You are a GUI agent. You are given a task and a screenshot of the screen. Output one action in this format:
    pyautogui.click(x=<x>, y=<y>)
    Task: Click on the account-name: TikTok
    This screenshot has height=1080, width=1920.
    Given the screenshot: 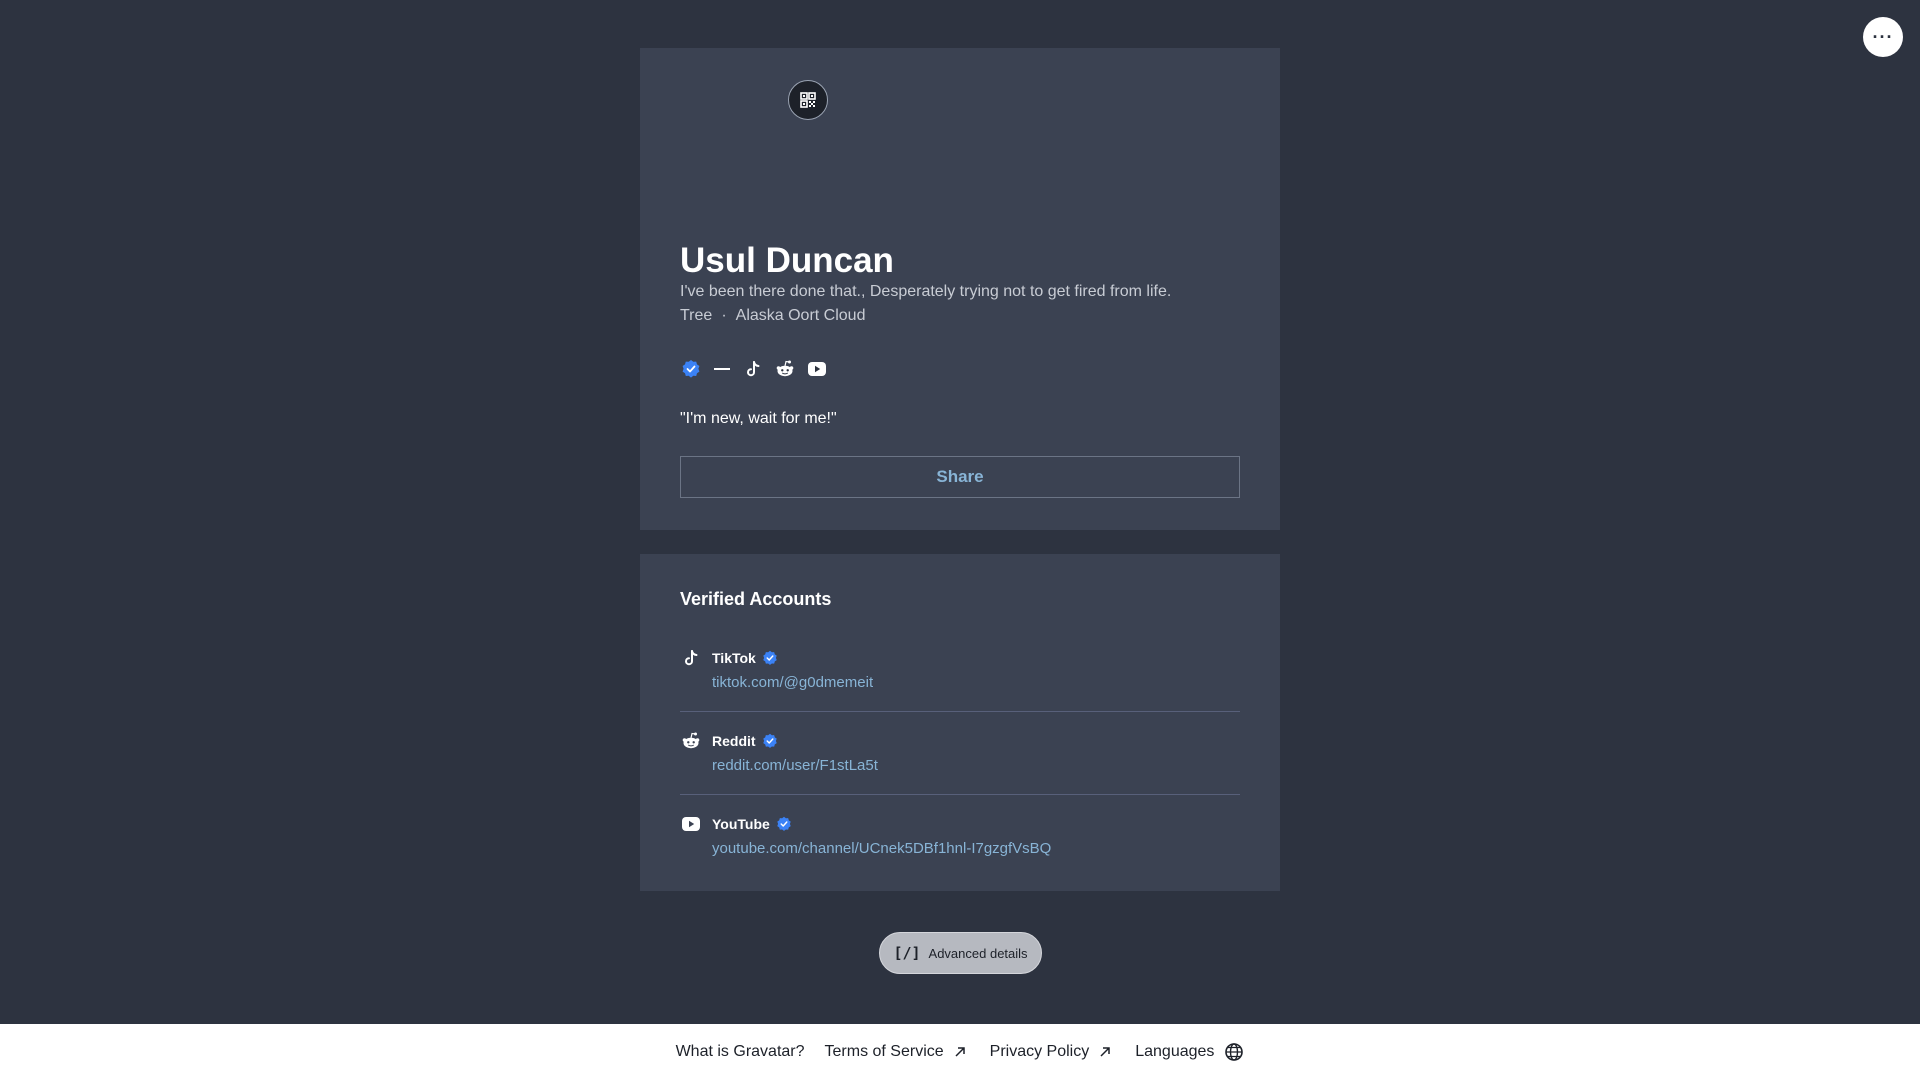 What is the action you would take?
    pyautogui.click(x=745, y=658)
    